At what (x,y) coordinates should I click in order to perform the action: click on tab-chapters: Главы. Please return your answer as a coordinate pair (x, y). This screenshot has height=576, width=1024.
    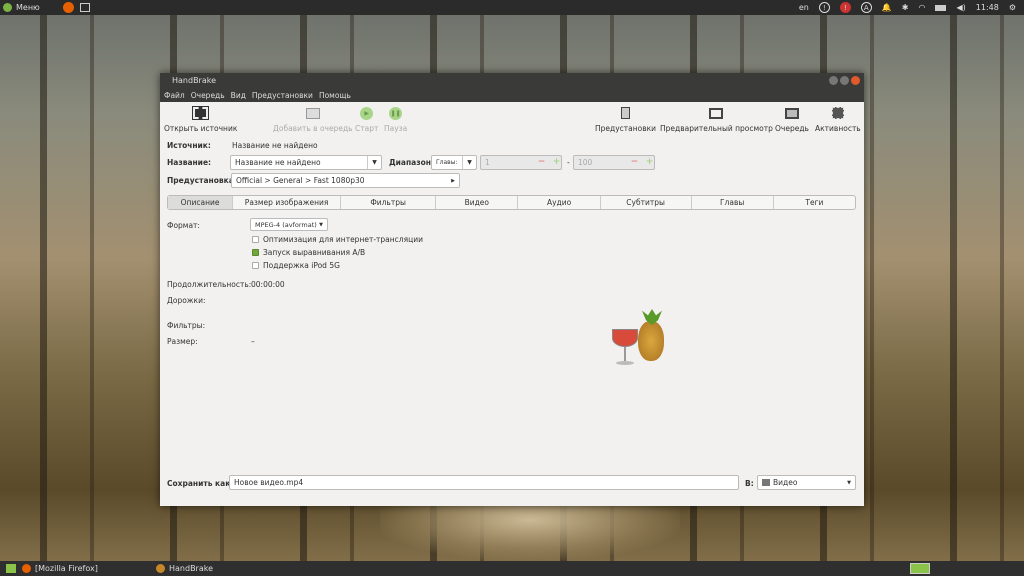
    Looking at the image, I should click on (733, 202).